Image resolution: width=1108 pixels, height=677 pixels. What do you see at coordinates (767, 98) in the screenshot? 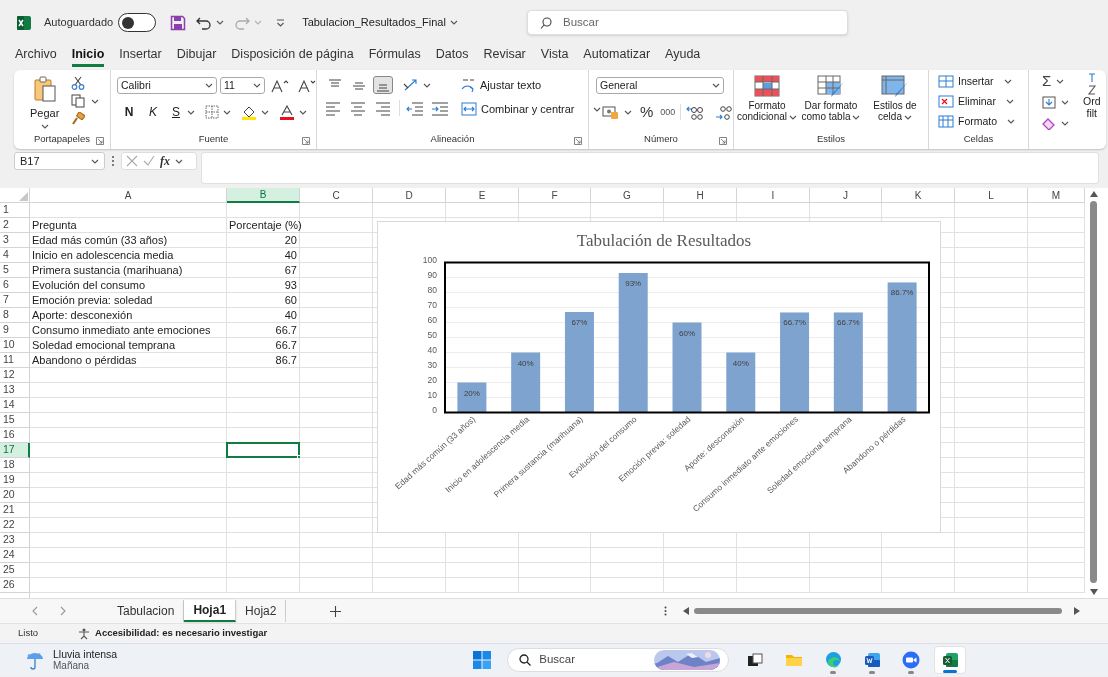
I see `style-button: Formato condicional` at bounding box center [767, 98].